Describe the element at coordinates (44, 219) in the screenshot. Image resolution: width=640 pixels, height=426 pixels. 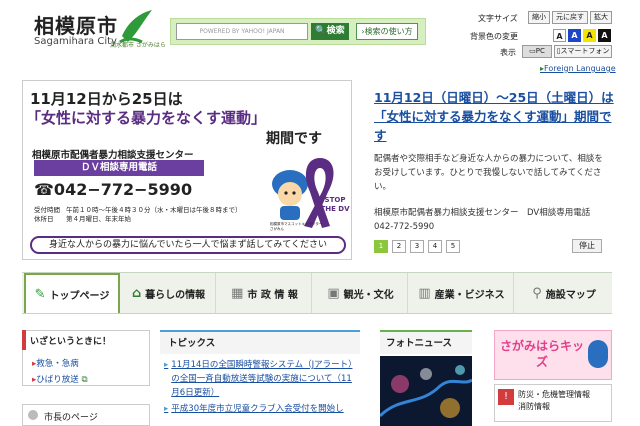
I see `banner-holiday-label: 休所日` at that location.